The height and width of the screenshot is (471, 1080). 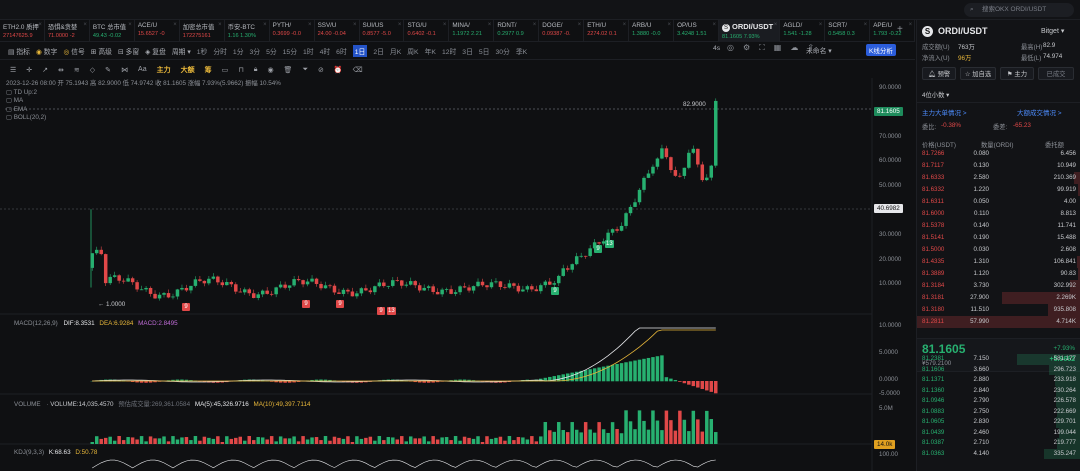 What do you see at coordinates (881, 50) in the screenshot?
I see `kline-analysis-button: K线分析` at bounding box center [881, 50].